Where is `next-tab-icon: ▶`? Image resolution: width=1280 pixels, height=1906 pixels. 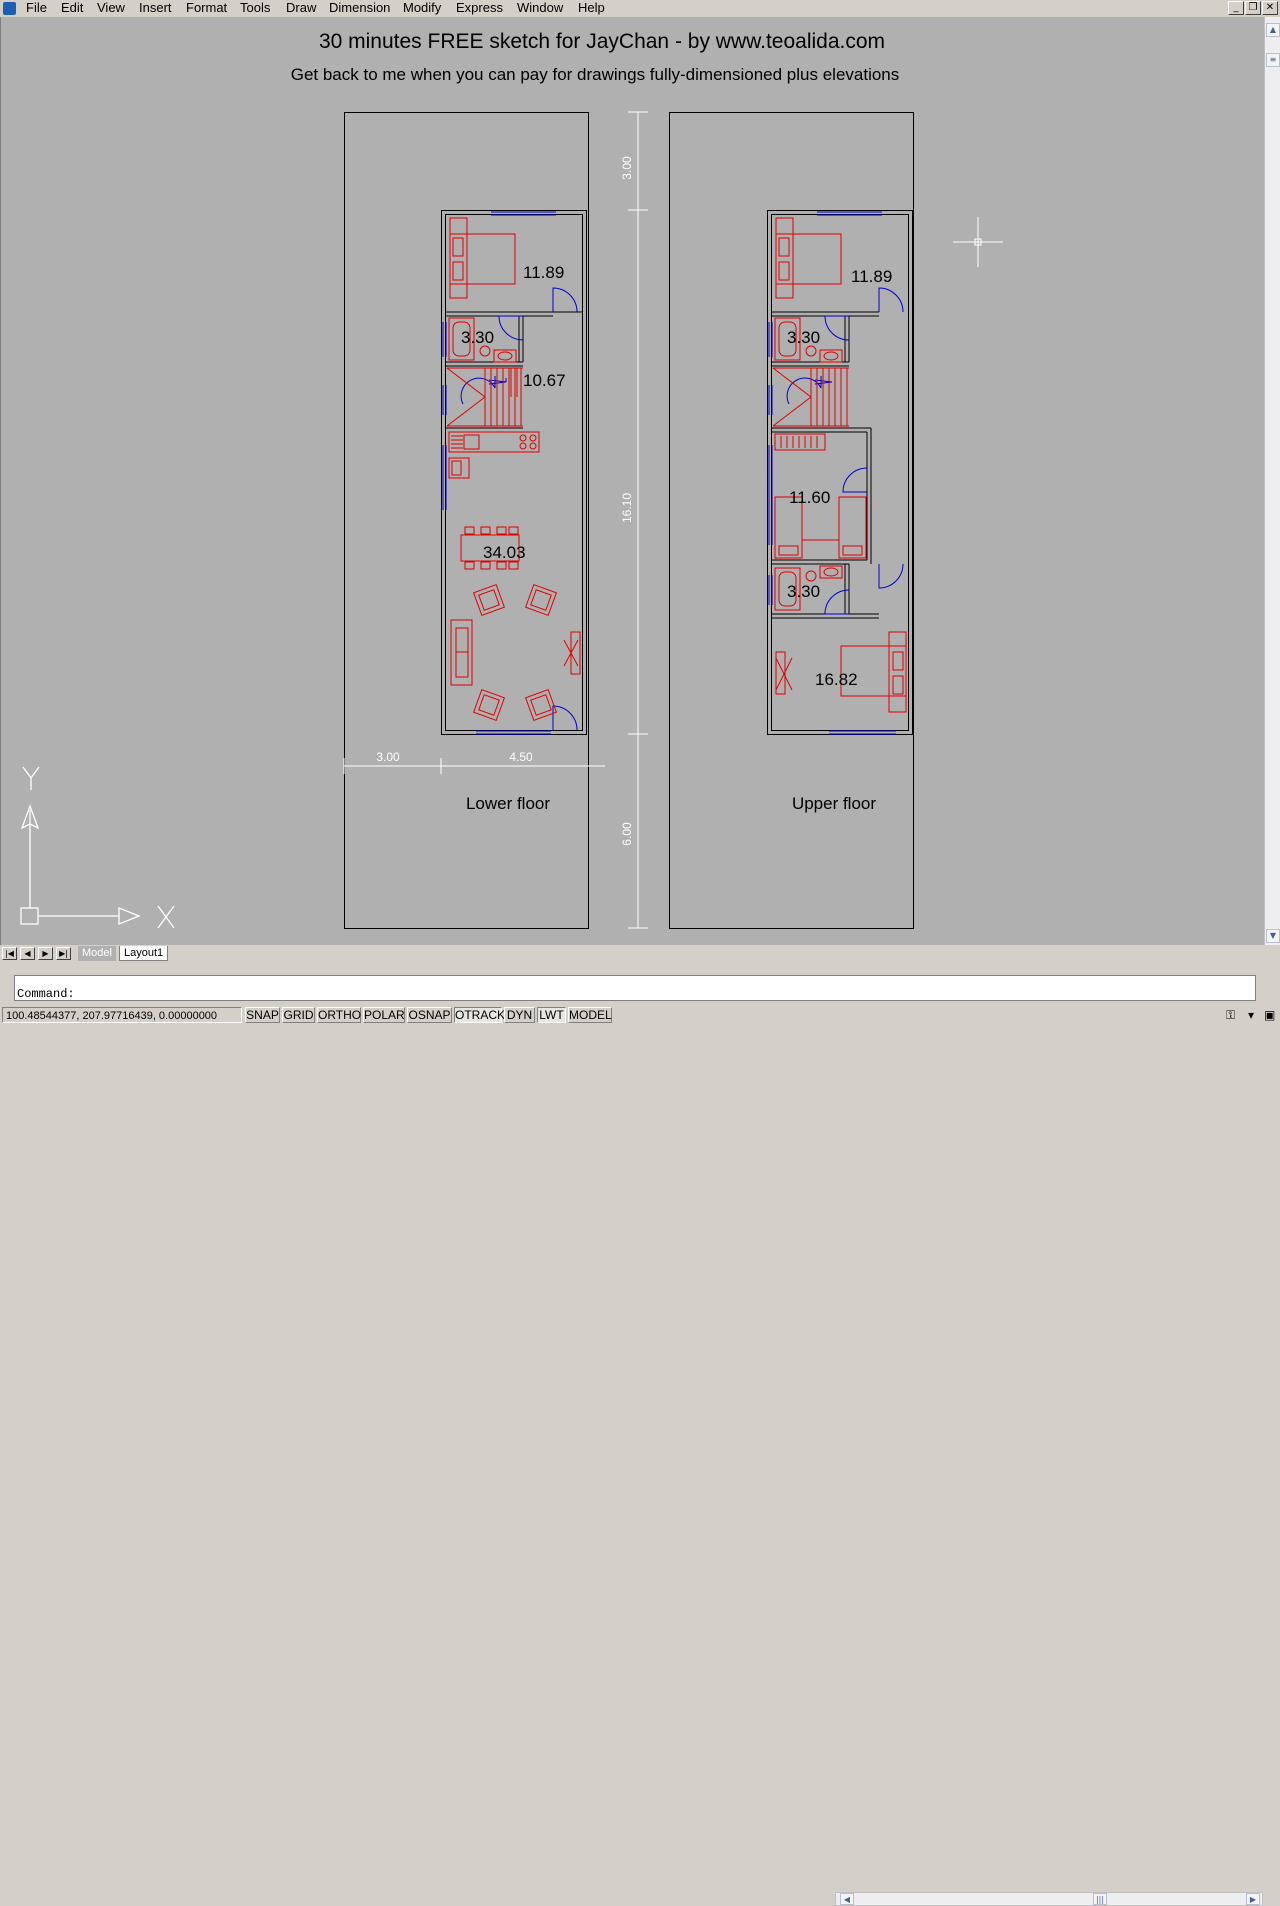
next-tab-icon: ▶ is located at coordinates (45, 953).